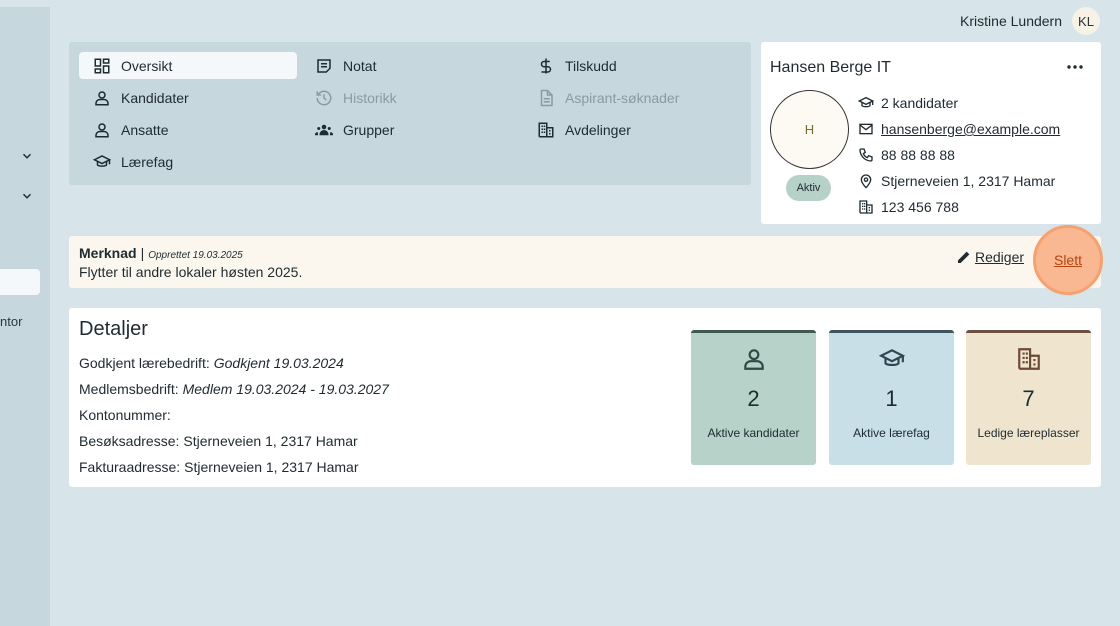  What do you see at coordinates (360, 65) in the screenshot?
I see `nav-item-label: Notat` at bounding box center [360, 65].